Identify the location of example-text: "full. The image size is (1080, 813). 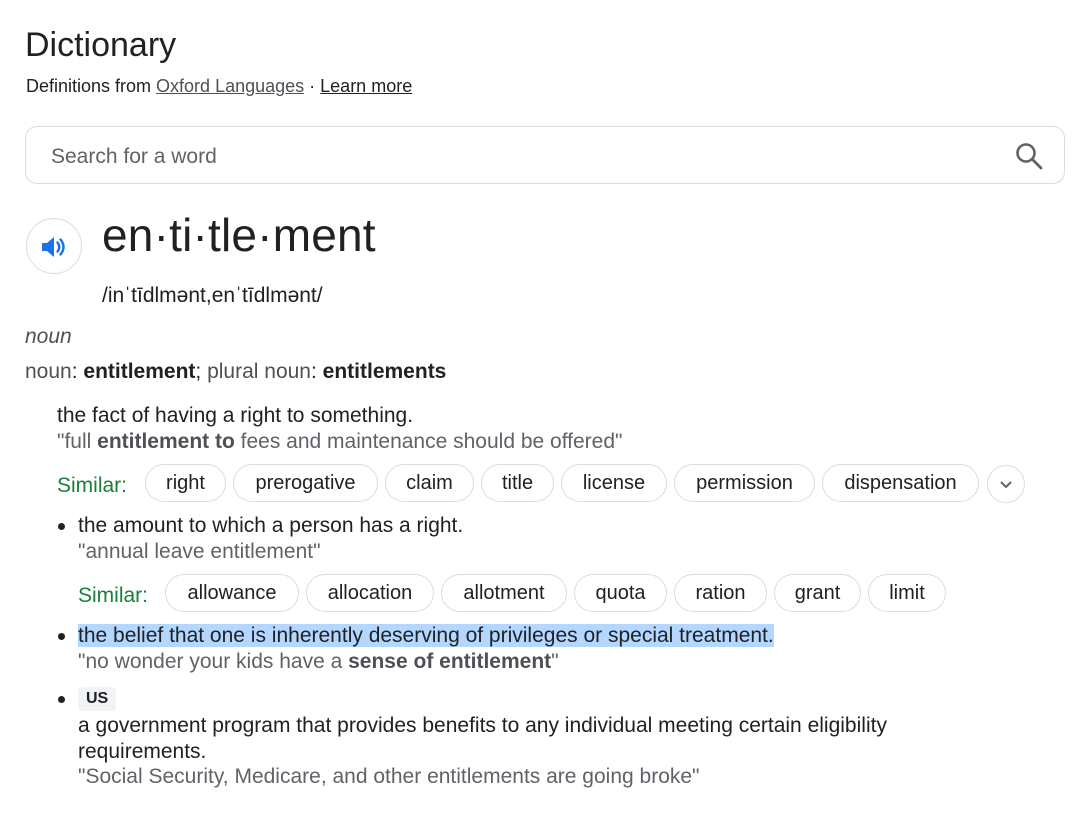
(77, 441).